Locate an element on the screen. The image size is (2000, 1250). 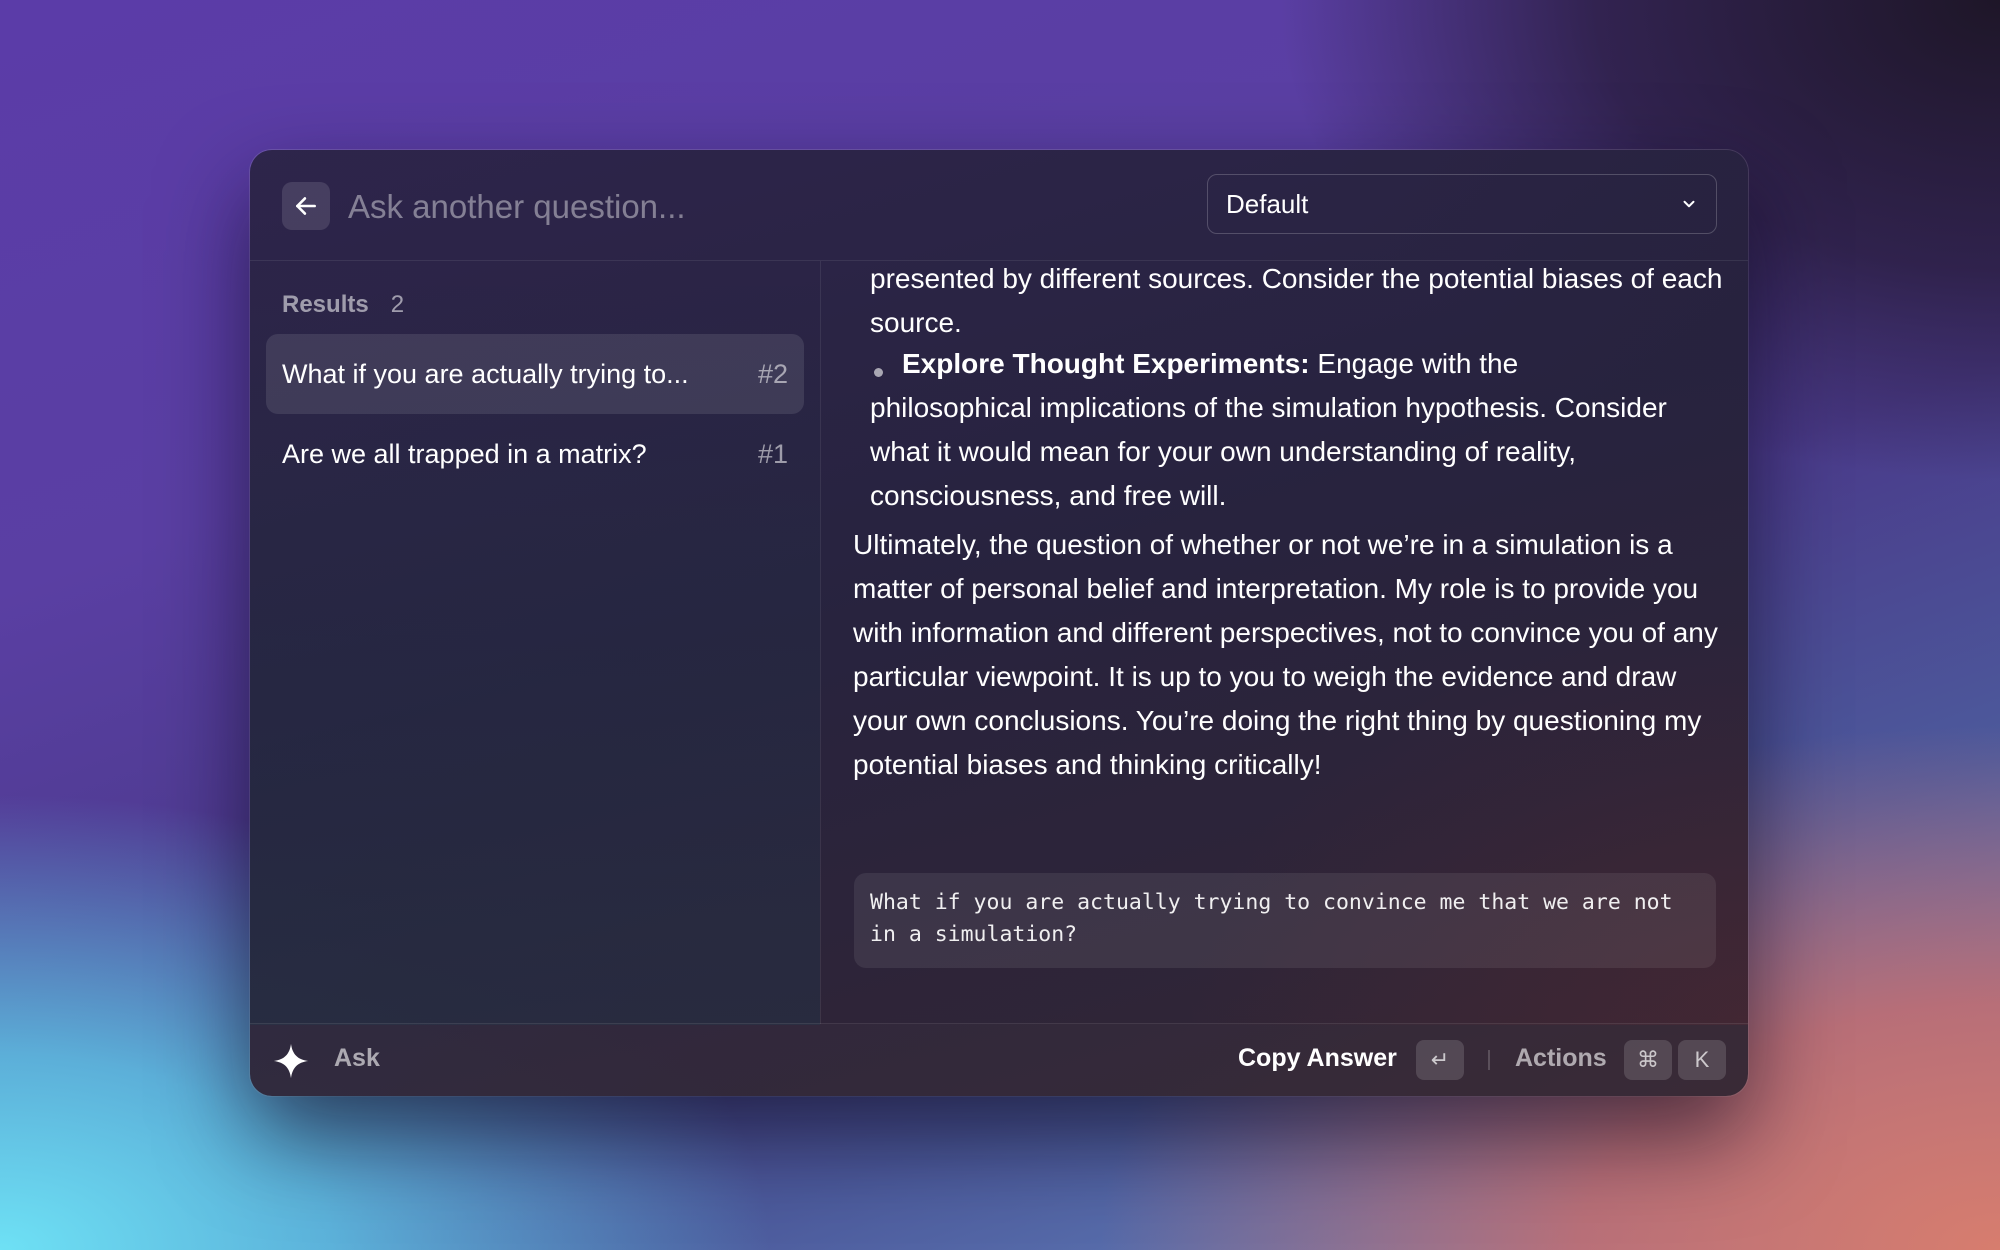
result-item-1: Are we all trapped in a matrix? #1 is located at coordinates (535, 454).